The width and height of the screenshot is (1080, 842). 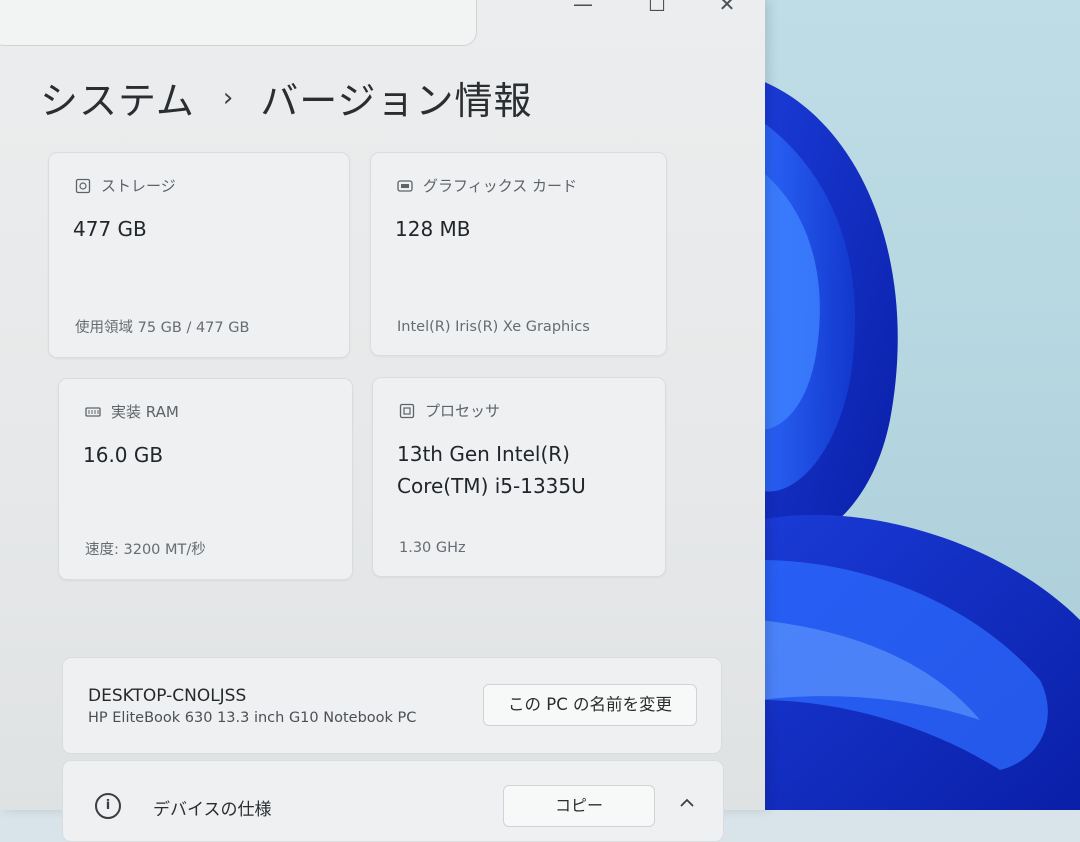 I want to click on page-title: バージョン情報, so click(x=396, y=101).